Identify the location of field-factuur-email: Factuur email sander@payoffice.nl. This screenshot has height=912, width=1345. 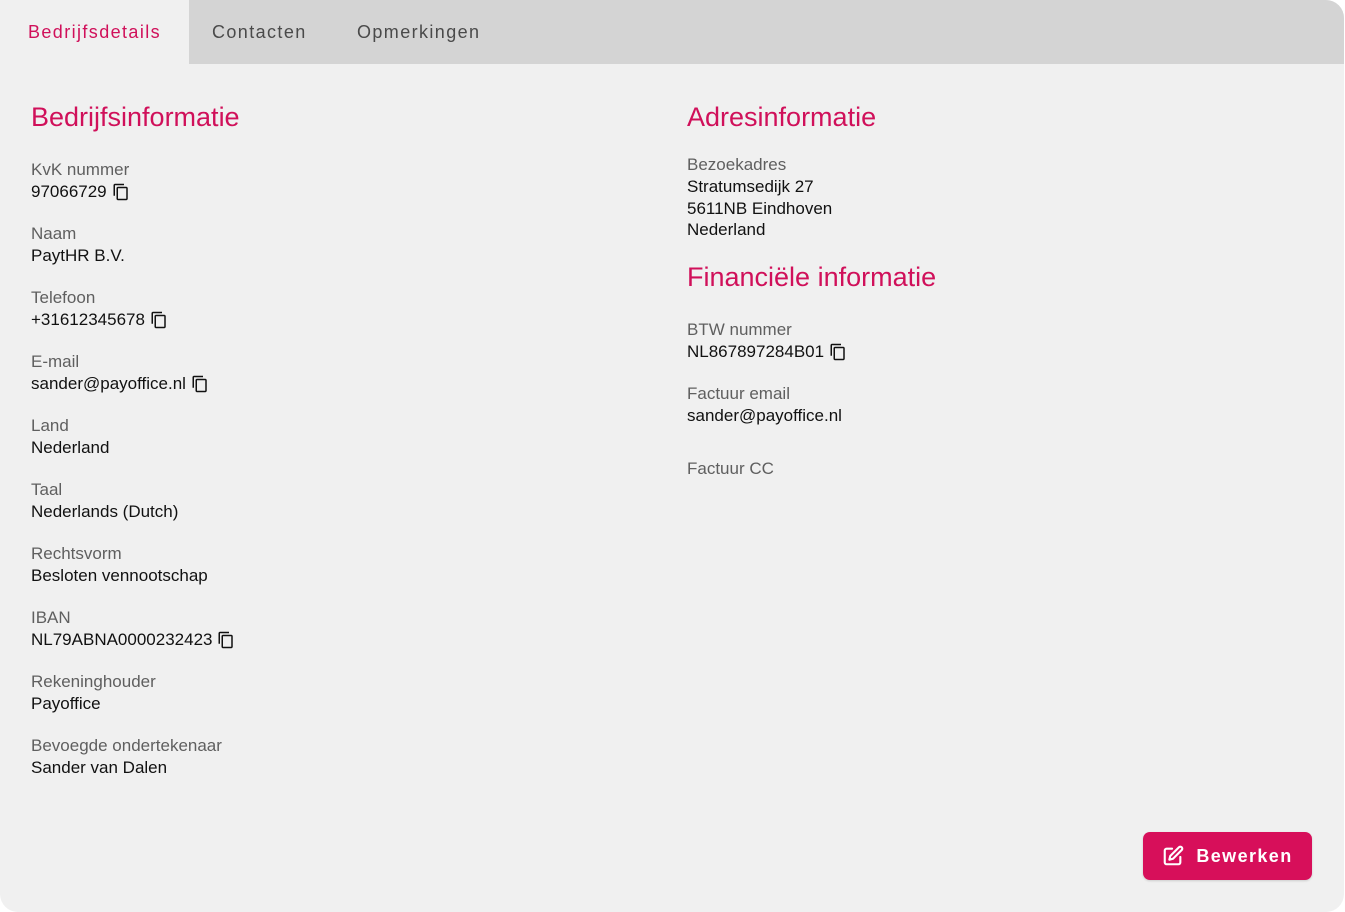
(764, 405).